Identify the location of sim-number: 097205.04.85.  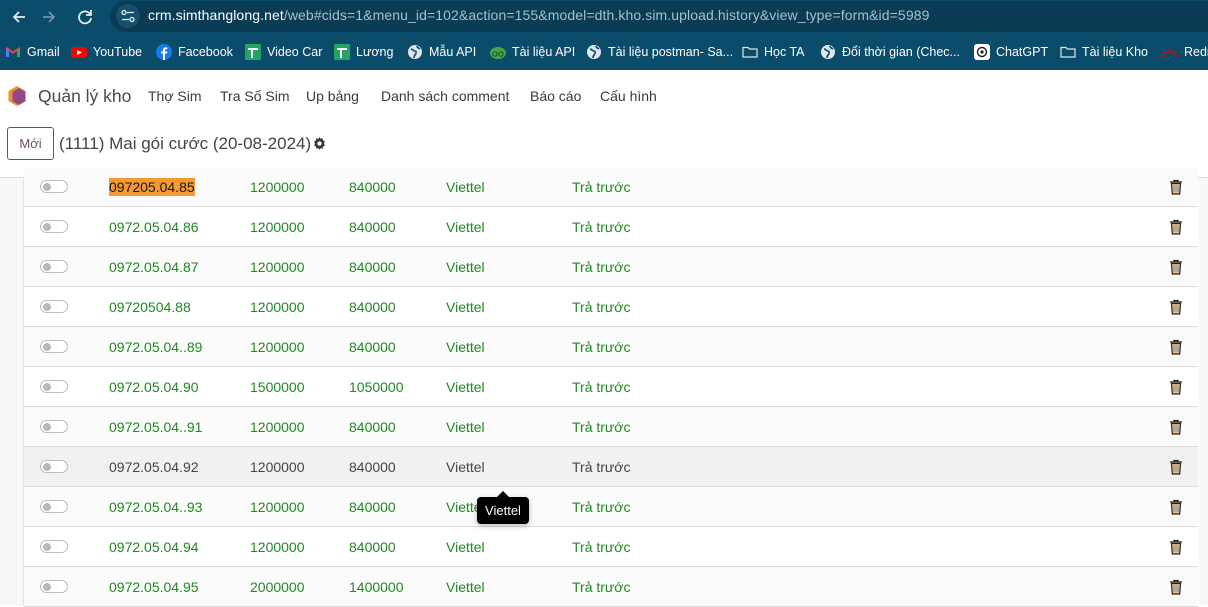
(152, 187).